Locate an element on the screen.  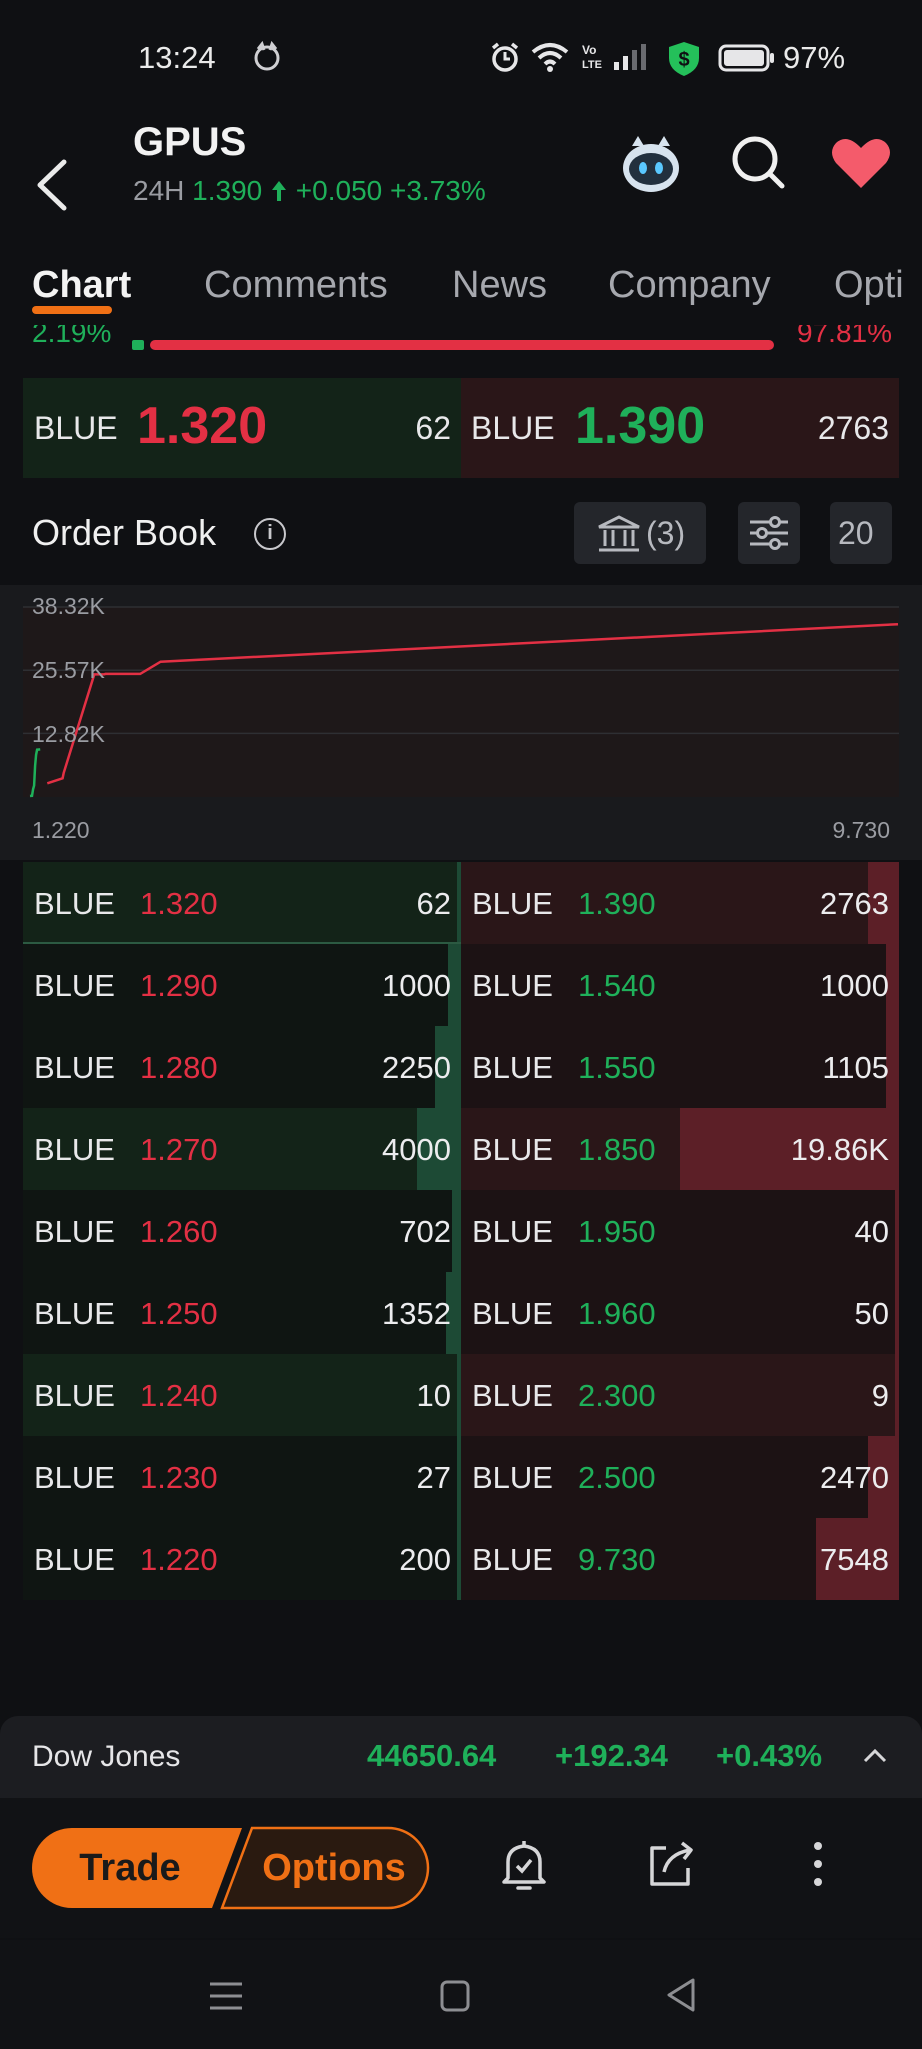
table-row: BLUE 1.260 702 BLUE 1.950 40 is located at coordinates (461, 1231).